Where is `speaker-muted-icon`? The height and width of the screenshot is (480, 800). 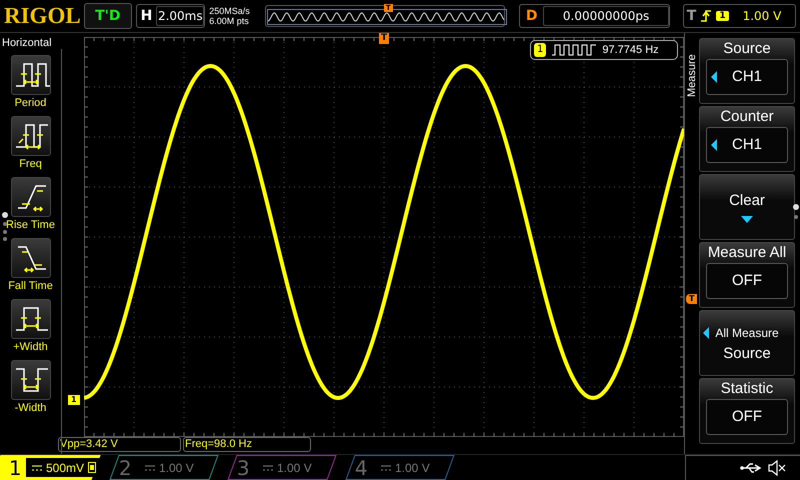
speaker-muted-icon is located at coordinates (777, 468).